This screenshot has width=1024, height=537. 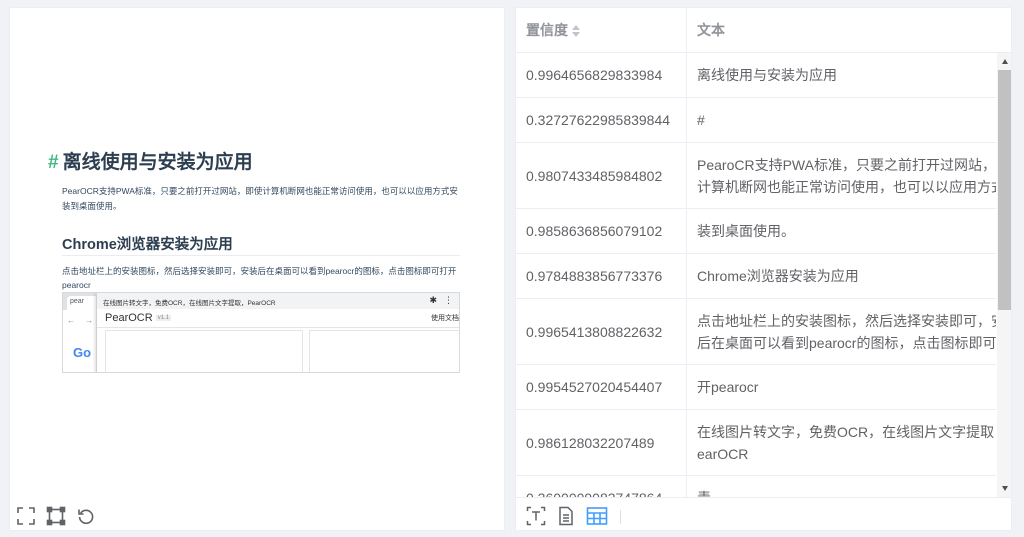 I want to click on table-row: 0.3600009083747864 青, so click(x=756, y=486).